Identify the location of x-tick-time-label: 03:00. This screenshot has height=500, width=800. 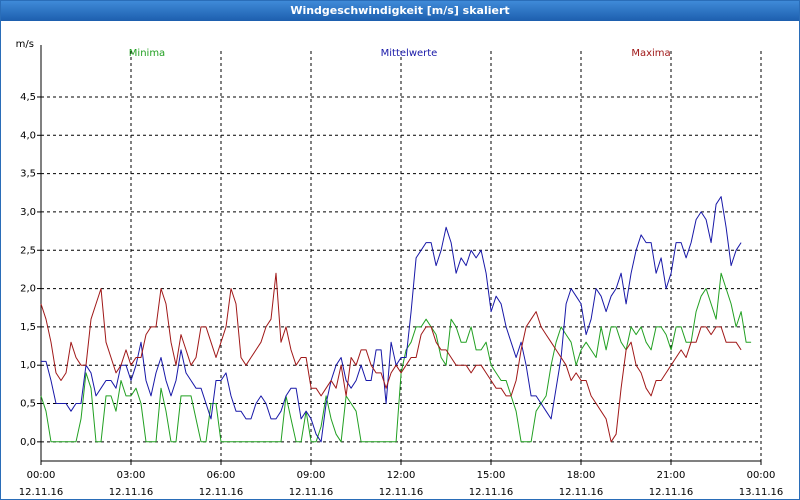
(131, 475).